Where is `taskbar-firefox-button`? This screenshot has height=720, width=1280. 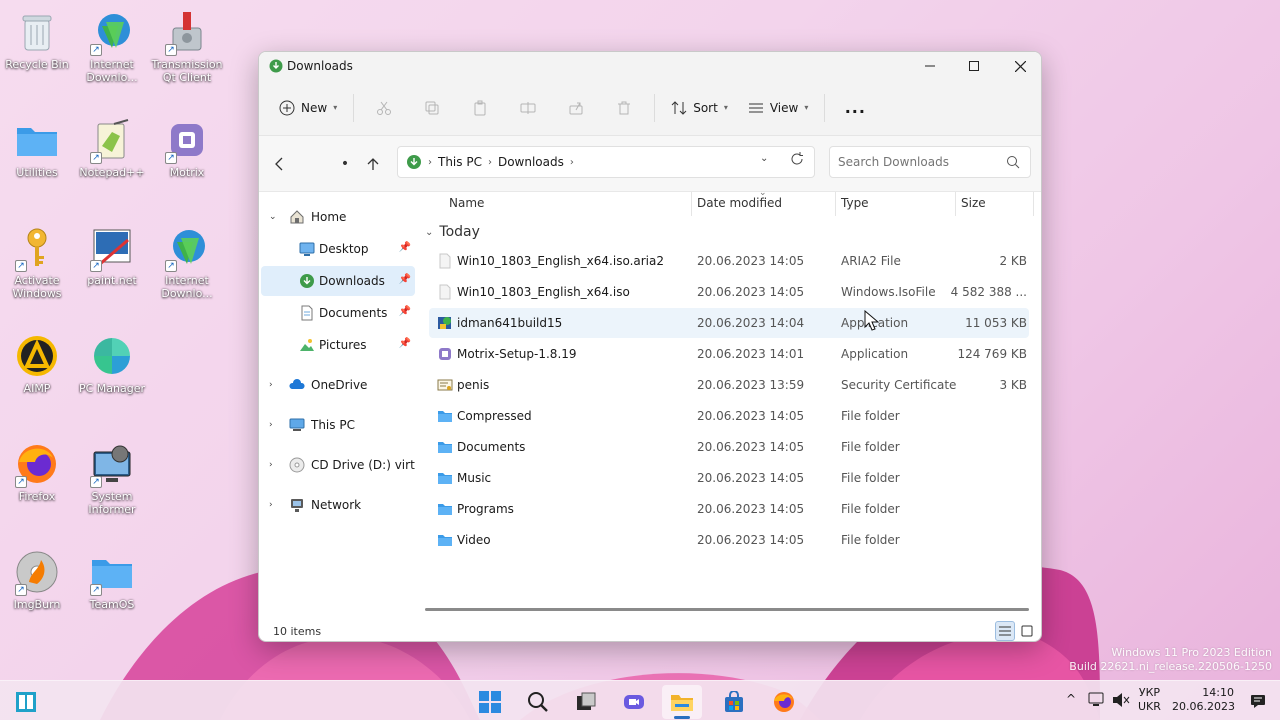
taskbar-firefox-button is located at coordinates (784, 702).